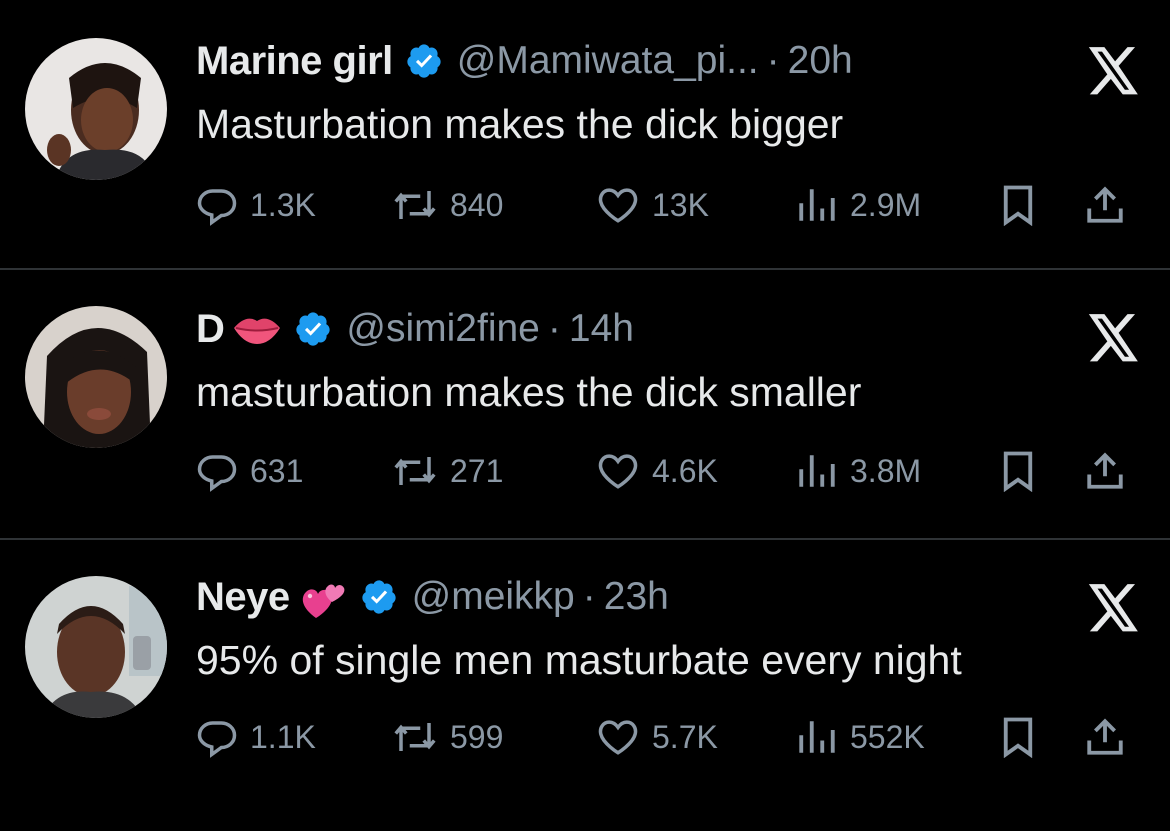 The height and width of the screenshot is (831, 1170). What do you see at coordinates (685, 470) in the screenshot?
I see `like-count: 4.6K` at bounding box center [685, 470].